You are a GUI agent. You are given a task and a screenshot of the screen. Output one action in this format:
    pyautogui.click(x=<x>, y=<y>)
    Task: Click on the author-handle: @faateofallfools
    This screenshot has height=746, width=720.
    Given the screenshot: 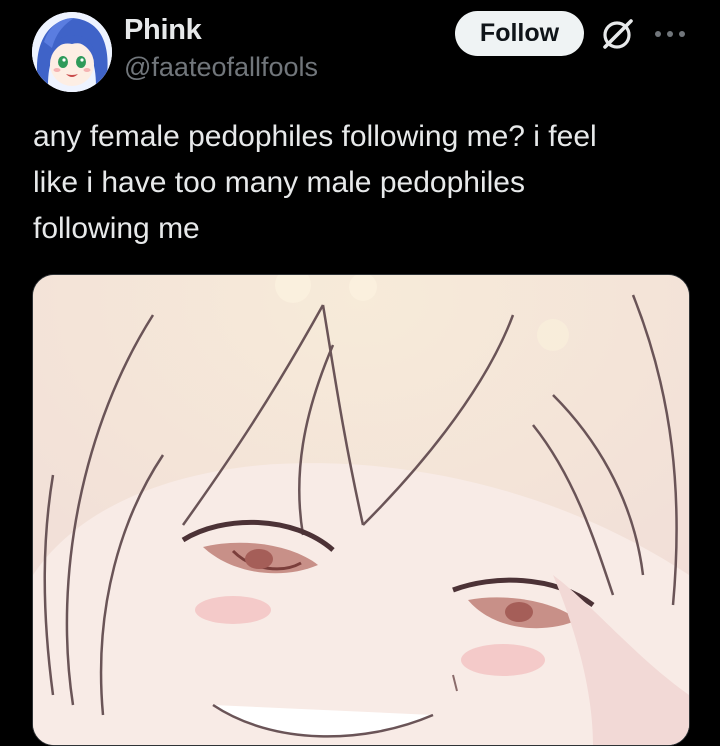 What is the action you would take?
    pyautogui.click(x=221, y=67)
    